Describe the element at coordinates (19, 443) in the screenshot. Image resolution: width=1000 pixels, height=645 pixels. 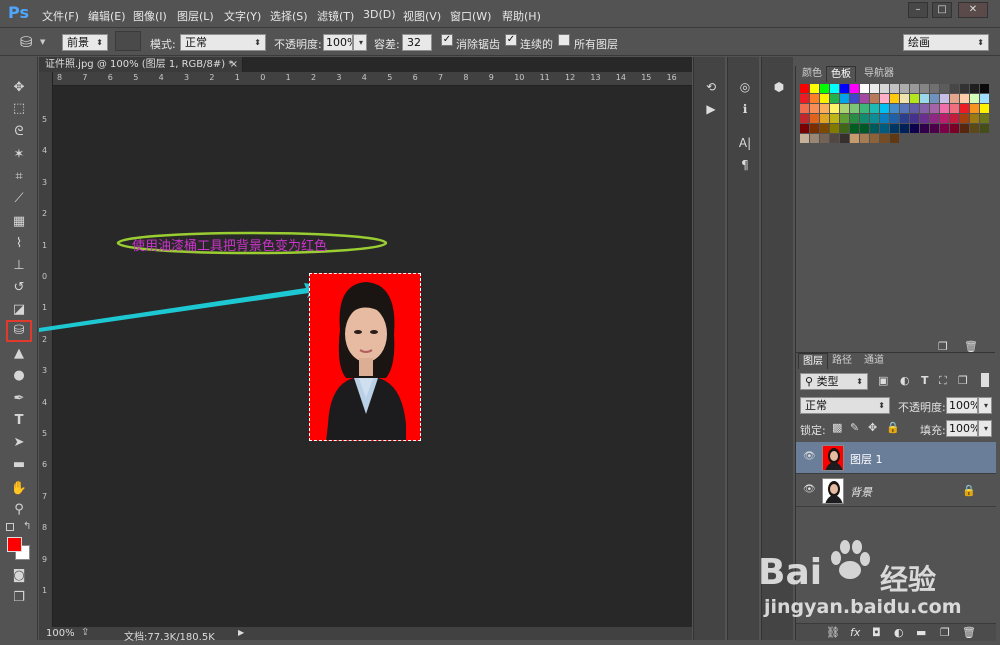
I see `path-selection-icon: ➤` at that location.